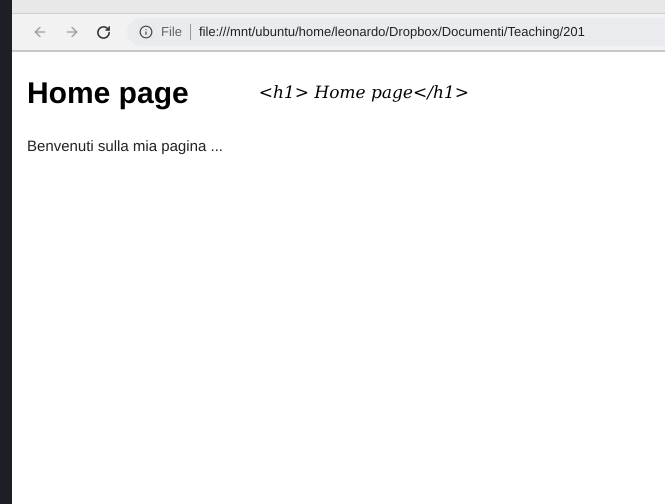 This screenshot has width=665, height=504. I want to click on security-label: File, so click(176, 32).